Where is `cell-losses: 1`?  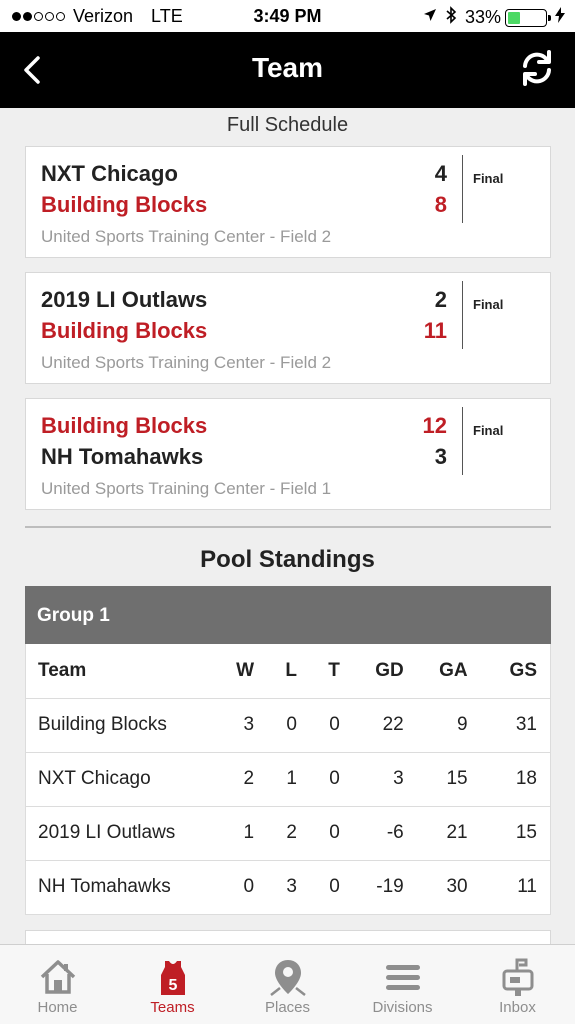 cell-losses: 1 is located at coordinates (288, 779).